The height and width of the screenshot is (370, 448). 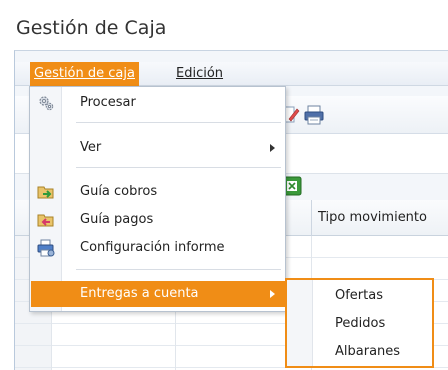 I want to click on title-area: Gestión de Caja, so click(x=224, y=26).